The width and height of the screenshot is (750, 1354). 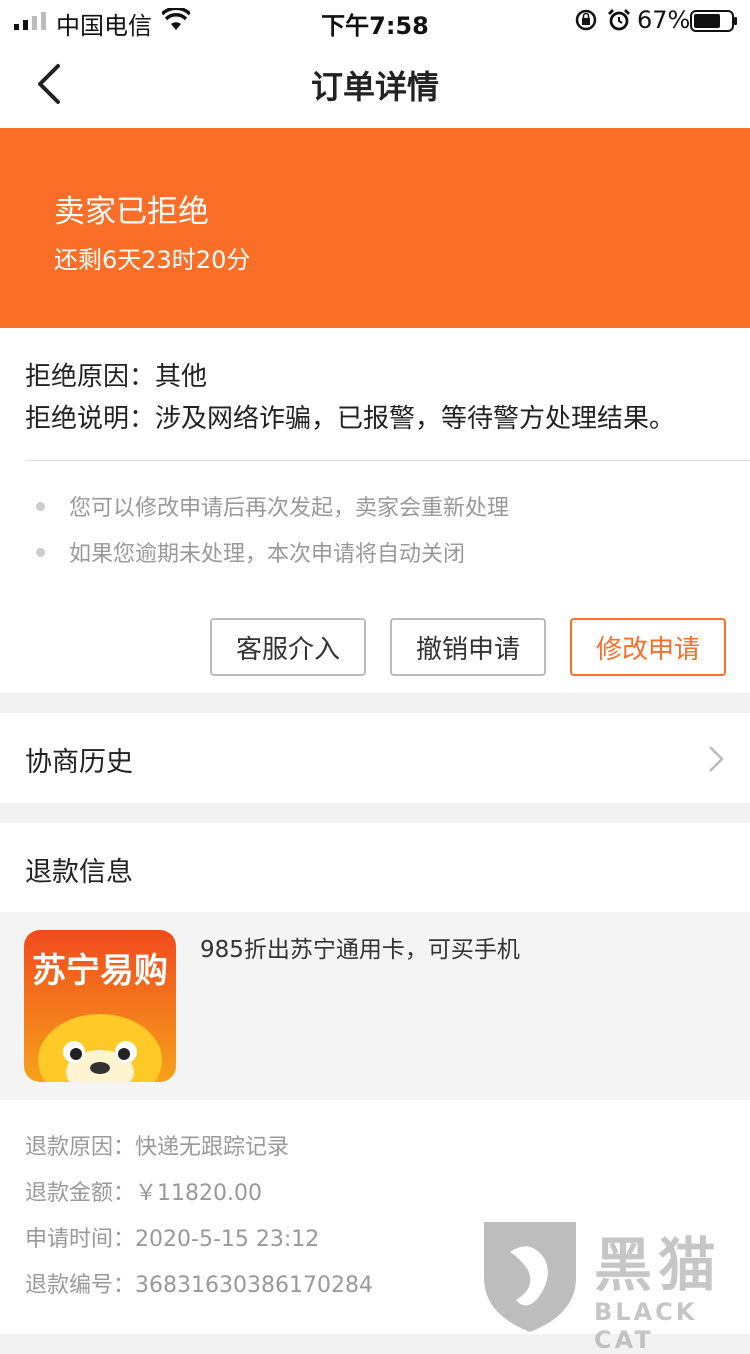 I want to click on reject-reason: 拒绝原因：其他, so click(x=116, y=377).